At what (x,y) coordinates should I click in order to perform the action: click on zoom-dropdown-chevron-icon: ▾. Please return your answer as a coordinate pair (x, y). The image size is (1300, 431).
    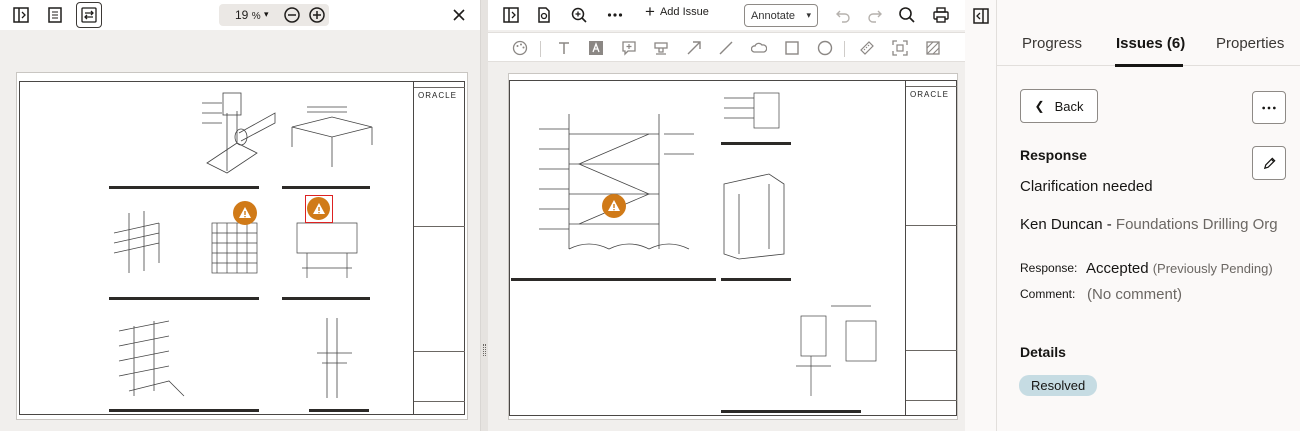
    Looking at the image, I should click on (266, 14).